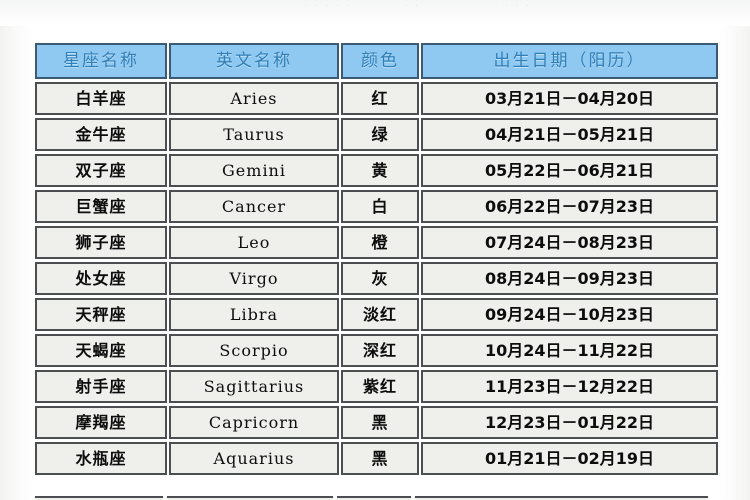 This screenshot has width=750, height=500. What do you see at coordinates (569, 61) in the screenshot?
I see `column-header-birth-date: 出生日期（阳历）` at bounding box center [569, 61].